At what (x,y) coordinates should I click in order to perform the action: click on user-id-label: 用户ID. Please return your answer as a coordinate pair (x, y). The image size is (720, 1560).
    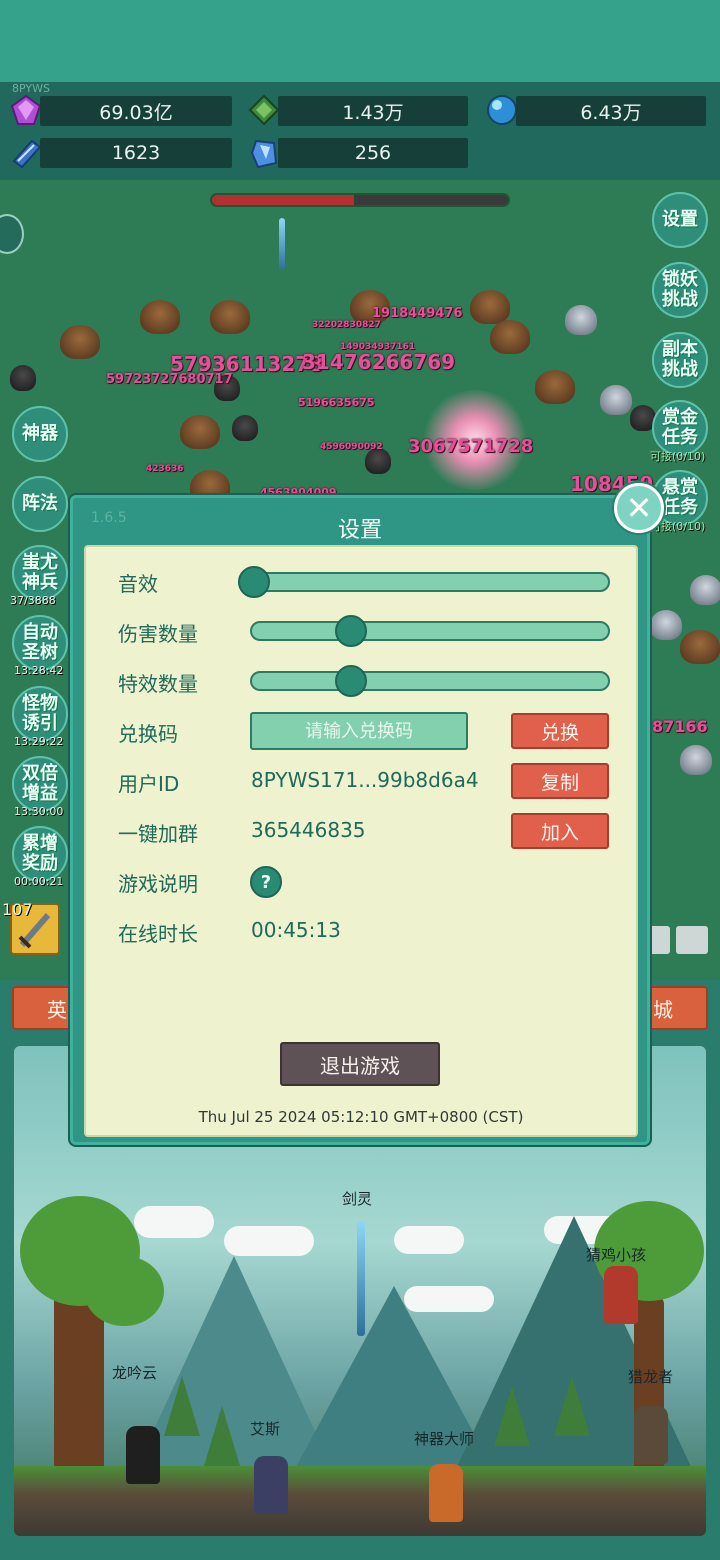
    Looking at the image, I should click on (149, 784).